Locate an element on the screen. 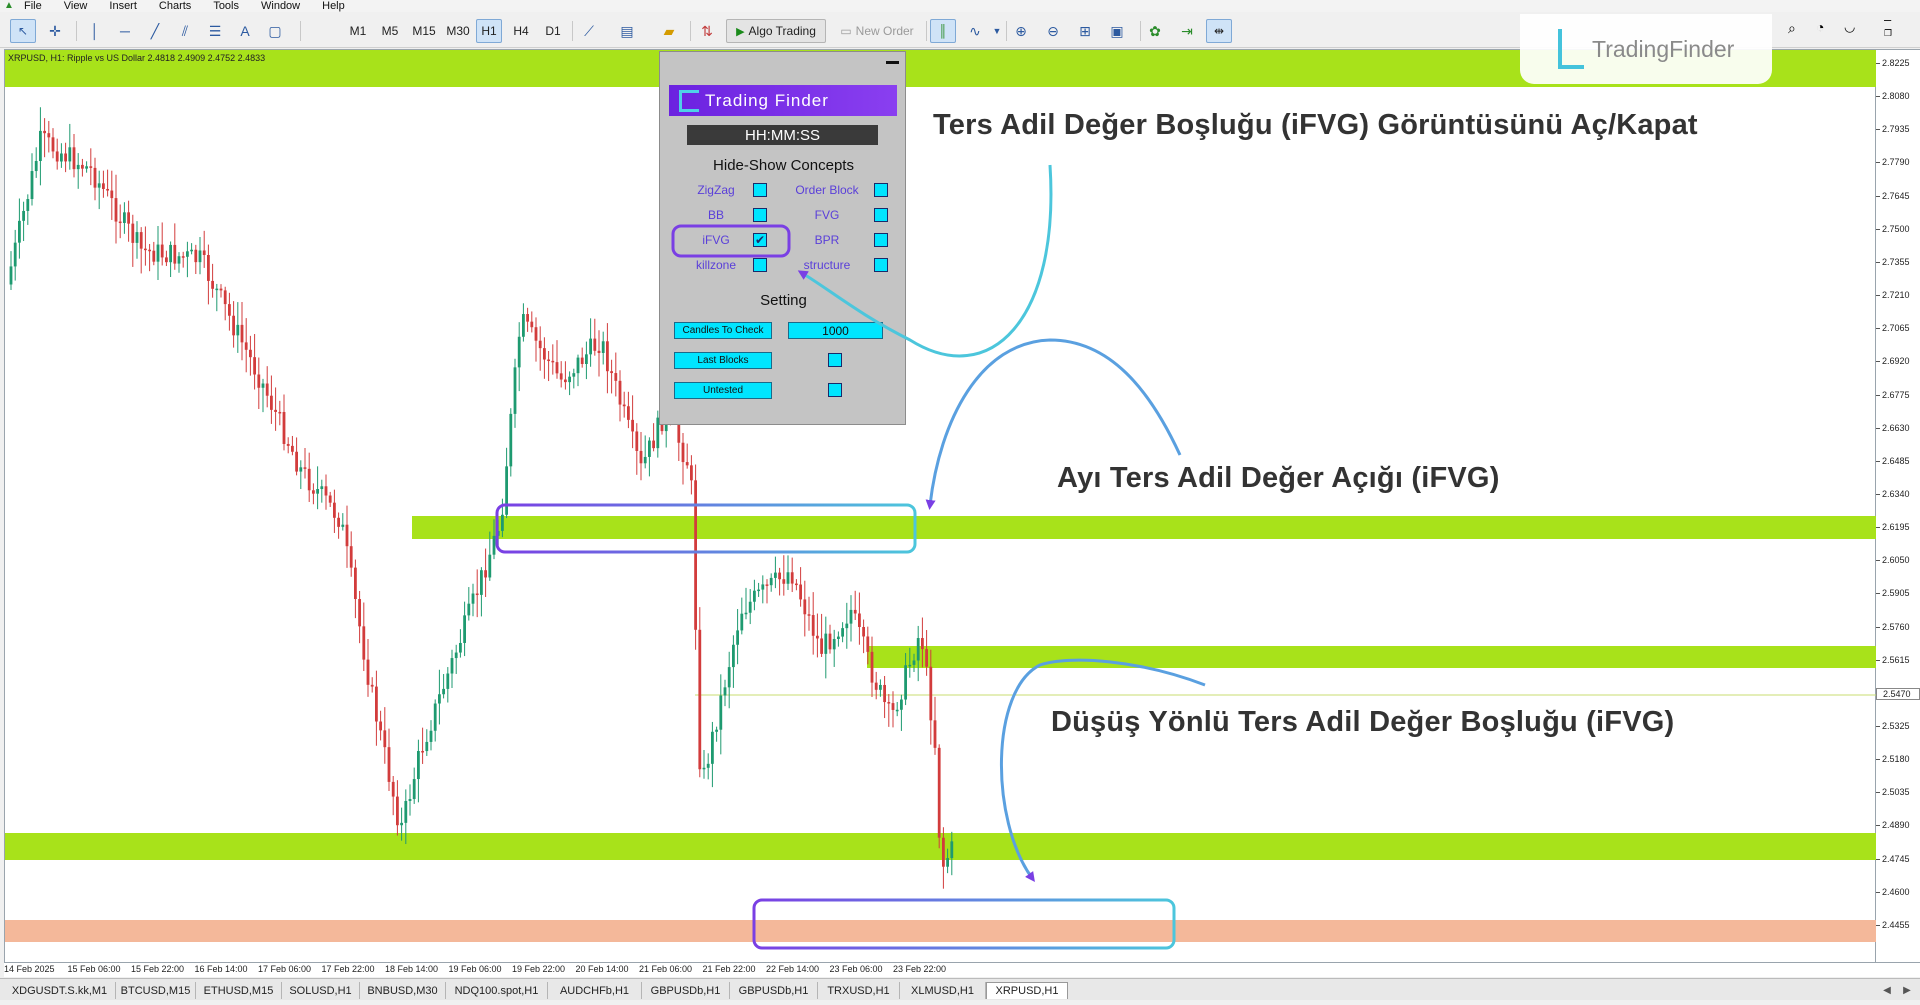  menu-window: Window is located at coordinates (280, 6).